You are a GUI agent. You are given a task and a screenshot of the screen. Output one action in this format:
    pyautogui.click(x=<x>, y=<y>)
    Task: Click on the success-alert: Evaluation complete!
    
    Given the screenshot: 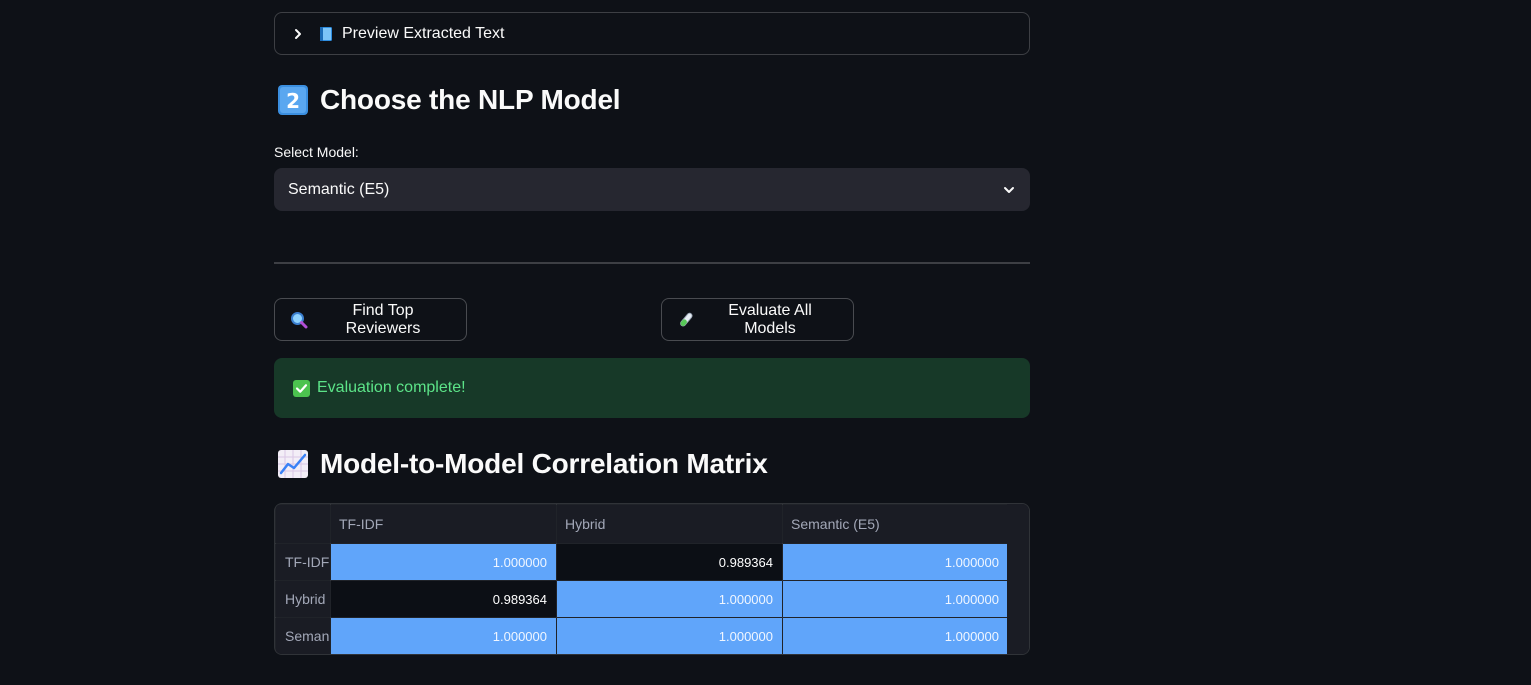 What is the action you would take?
    pyautogui.click(x=652, y=388)
    